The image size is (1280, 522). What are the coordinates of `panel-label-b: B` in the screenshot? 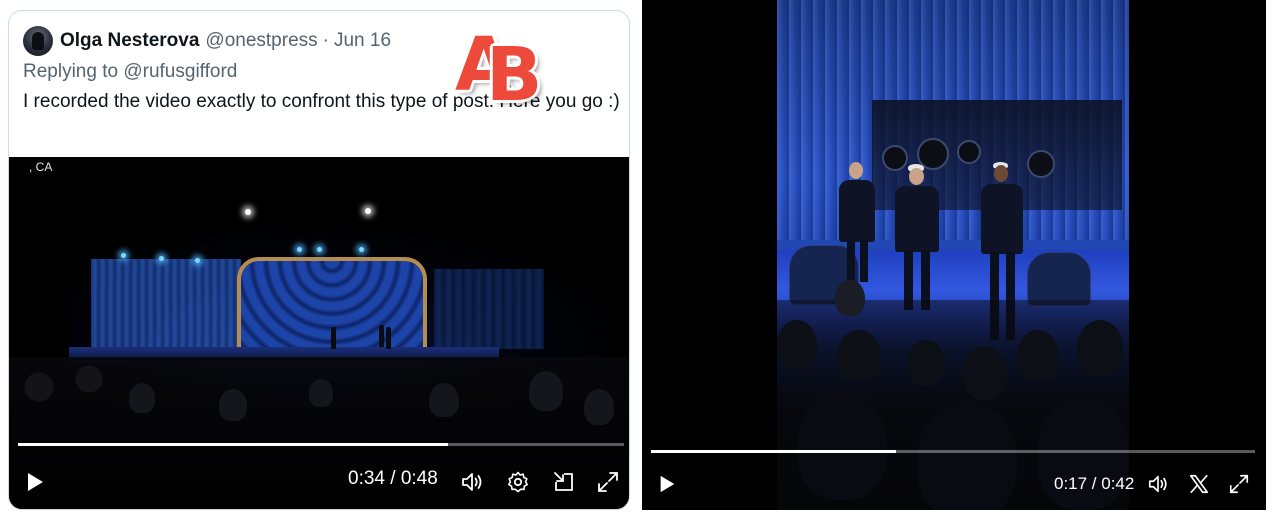 It's located at (514, 75).